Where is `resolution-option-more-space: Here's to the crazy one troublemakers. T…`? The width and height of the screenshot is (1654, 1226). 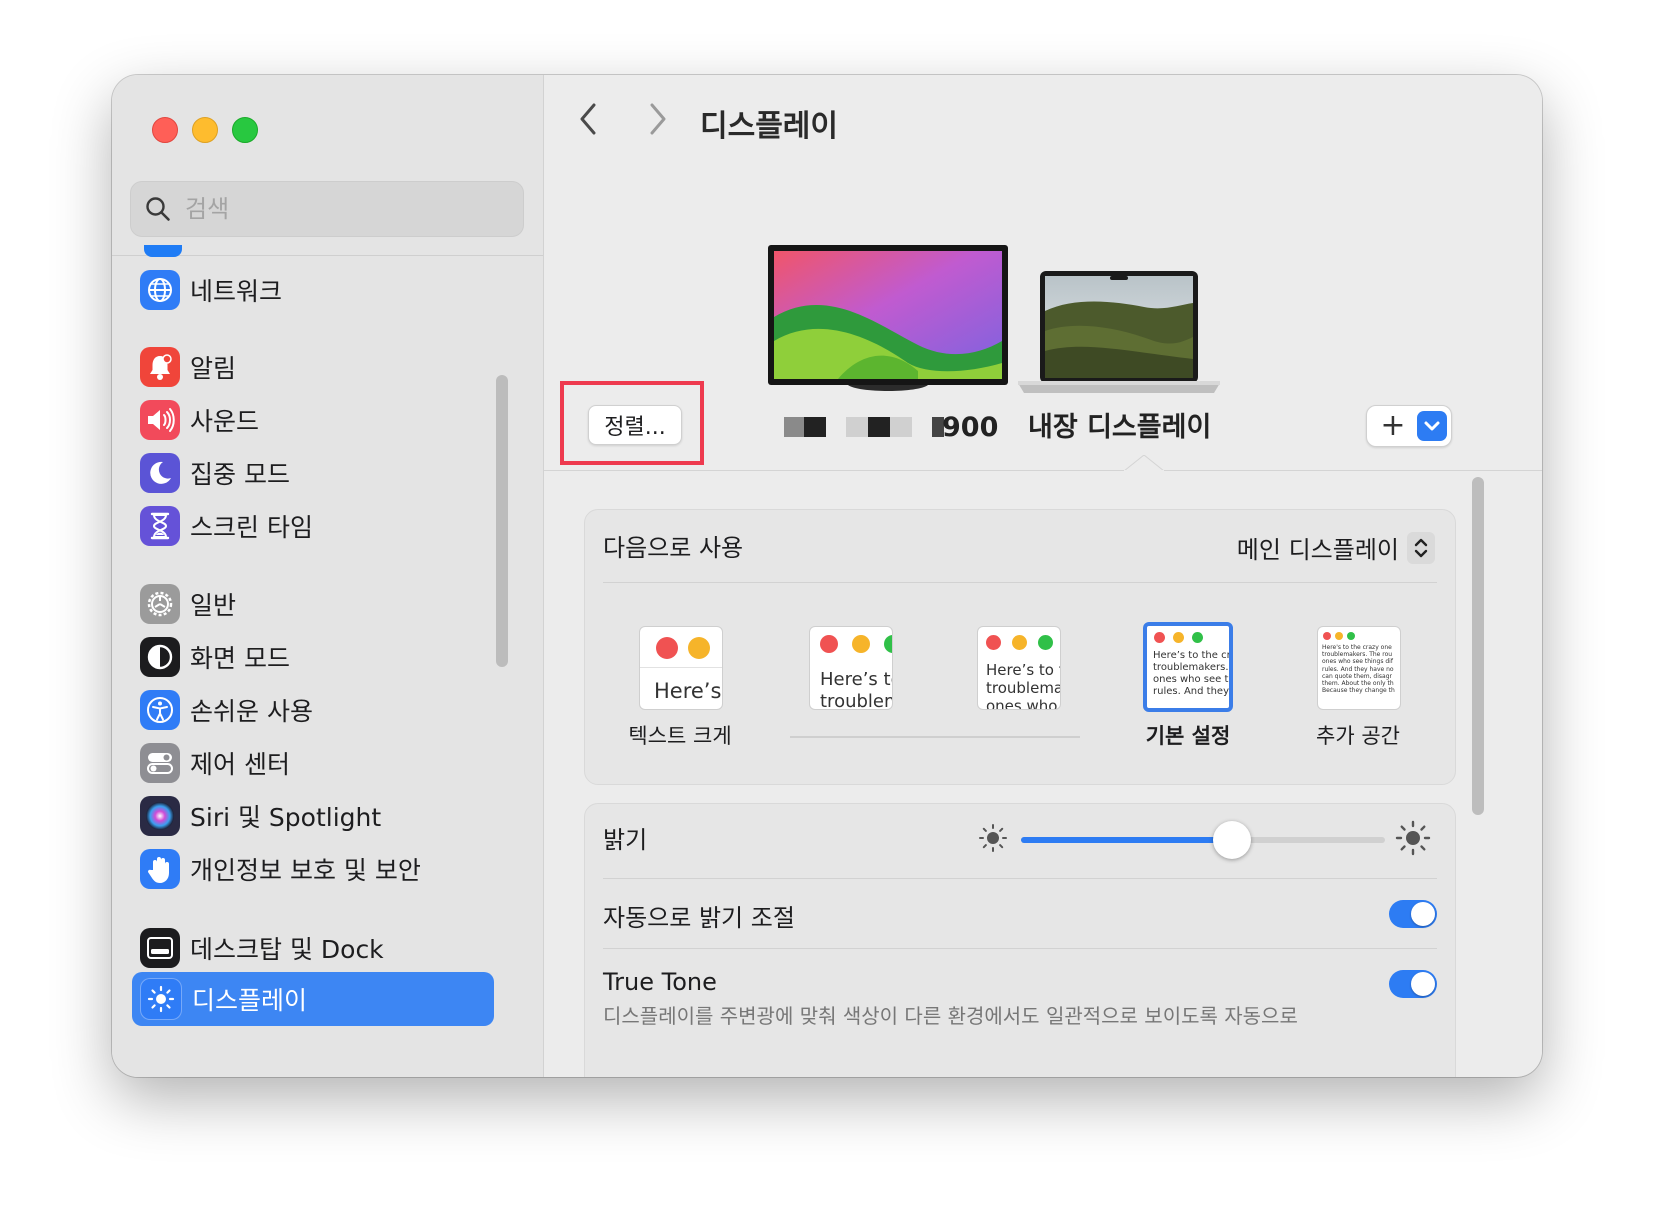 resolution-option-more-space: Here's to the crazy one troublemakers. T… is located at coordinates (1359, 668).